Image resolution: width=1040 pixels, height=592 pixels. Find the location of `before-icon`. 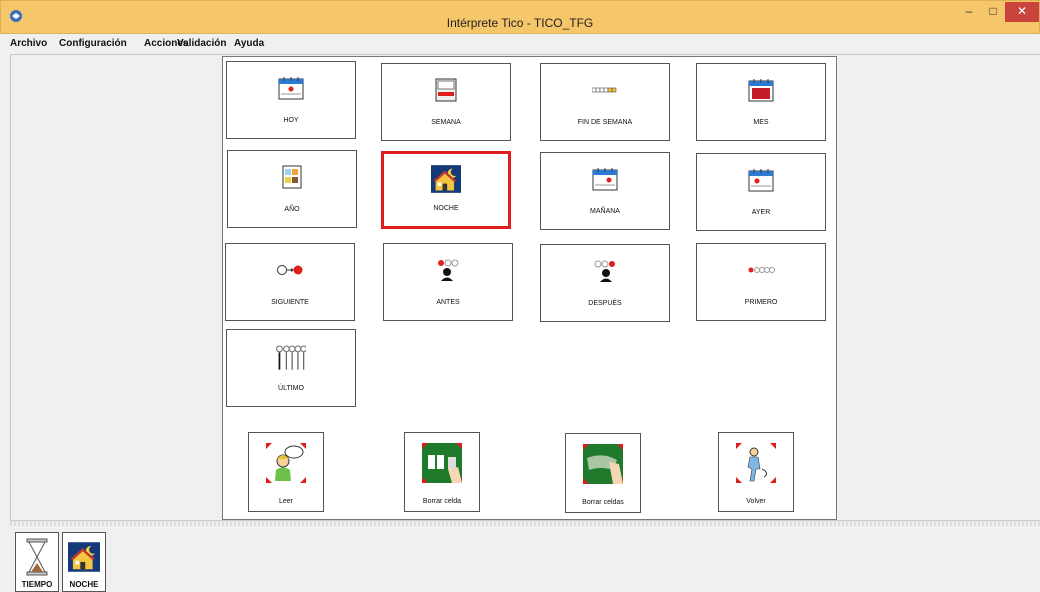

before-icon is located at coordinates (448, 270).